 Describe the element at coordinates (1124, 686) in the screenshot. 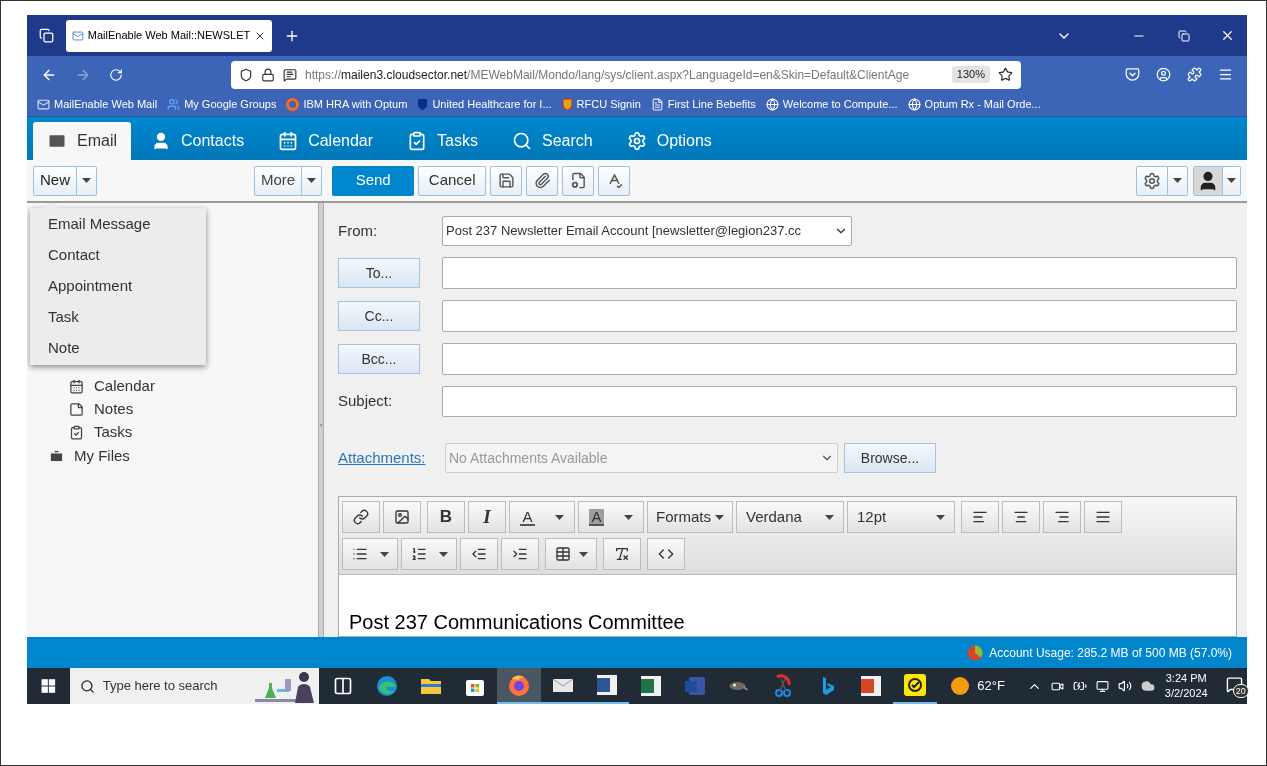

I see `volume-icon` at that location.